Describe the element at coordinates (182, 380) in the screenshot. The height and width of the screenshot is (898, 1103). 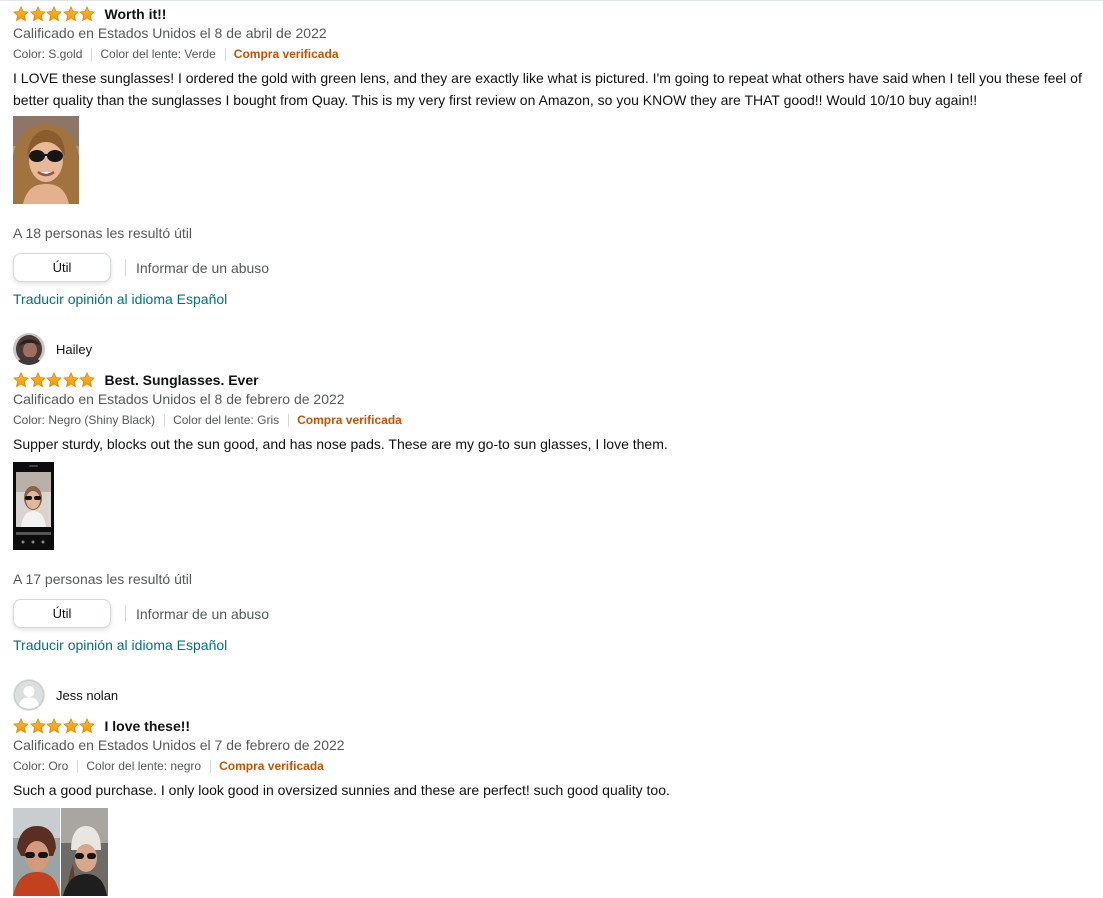
I see `review-title: Best. Sunglasses. Ever` at that location.